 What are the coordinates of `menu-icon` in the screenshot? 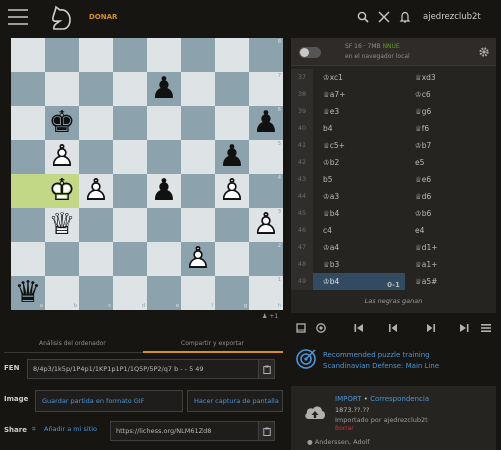 It's located at (18, 17).